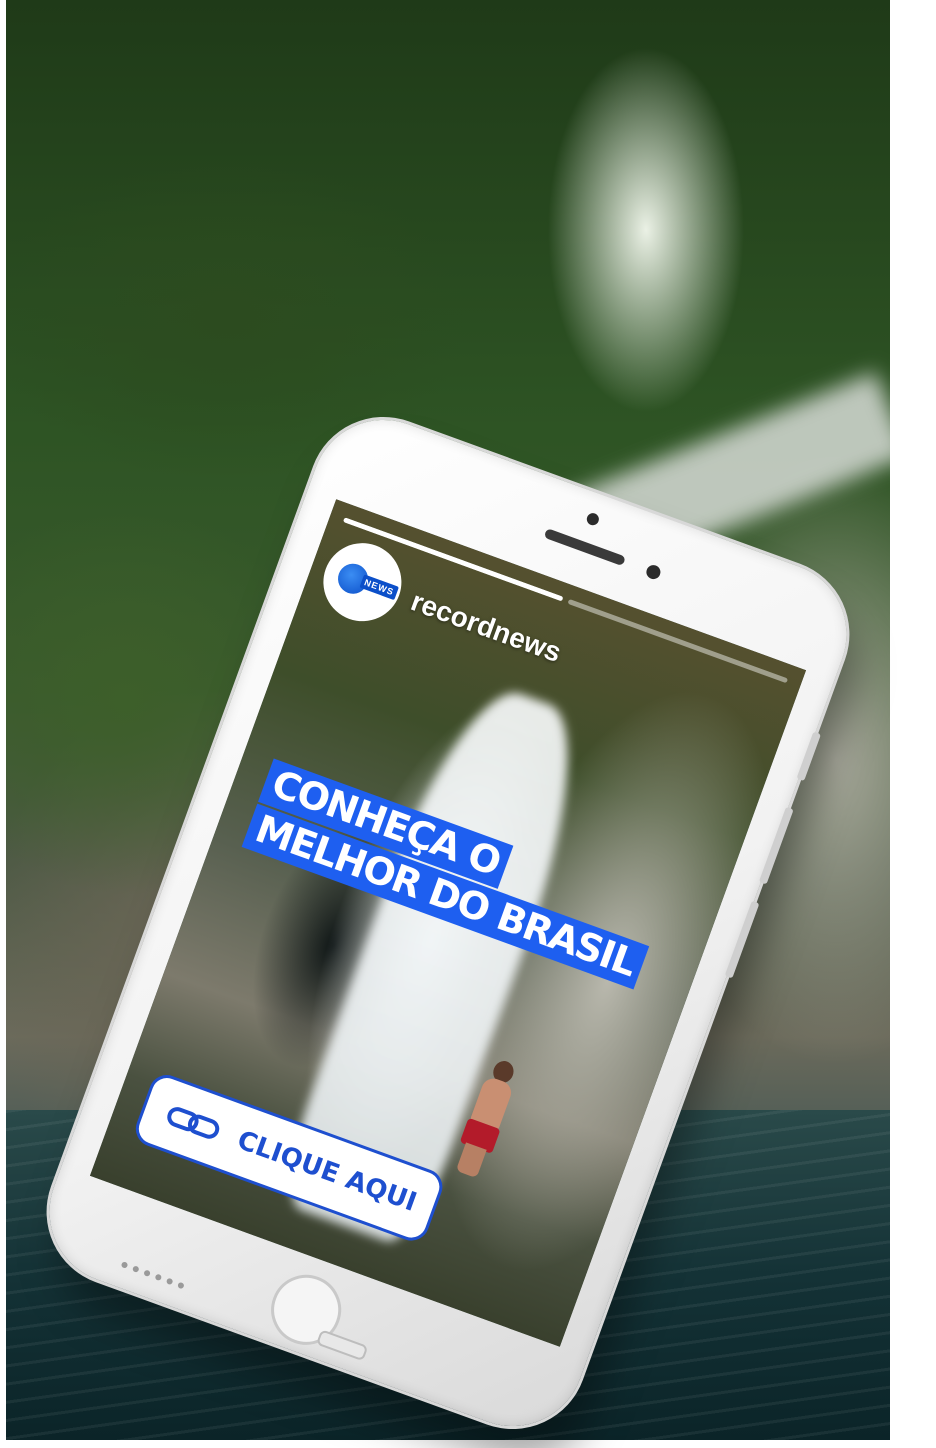  Describe the element at coordinates (379, 587) in the screenshot. I see `avatar-badge: NEWS` at that location.